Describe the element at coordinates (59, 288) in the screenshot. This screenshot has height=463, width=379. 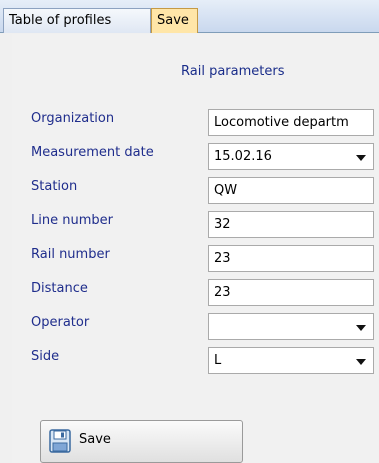
I see `distance-label: Distance` at that location.